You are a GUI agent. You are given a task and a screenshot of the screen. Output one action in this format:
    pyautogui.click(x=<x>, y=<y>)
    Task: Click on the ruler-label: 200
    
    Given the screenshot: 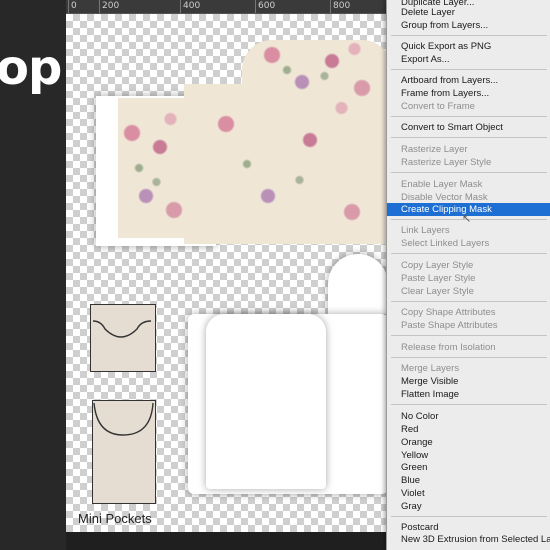 What is the action you would take?
    pyautogui.click(x=111, y=6)
    